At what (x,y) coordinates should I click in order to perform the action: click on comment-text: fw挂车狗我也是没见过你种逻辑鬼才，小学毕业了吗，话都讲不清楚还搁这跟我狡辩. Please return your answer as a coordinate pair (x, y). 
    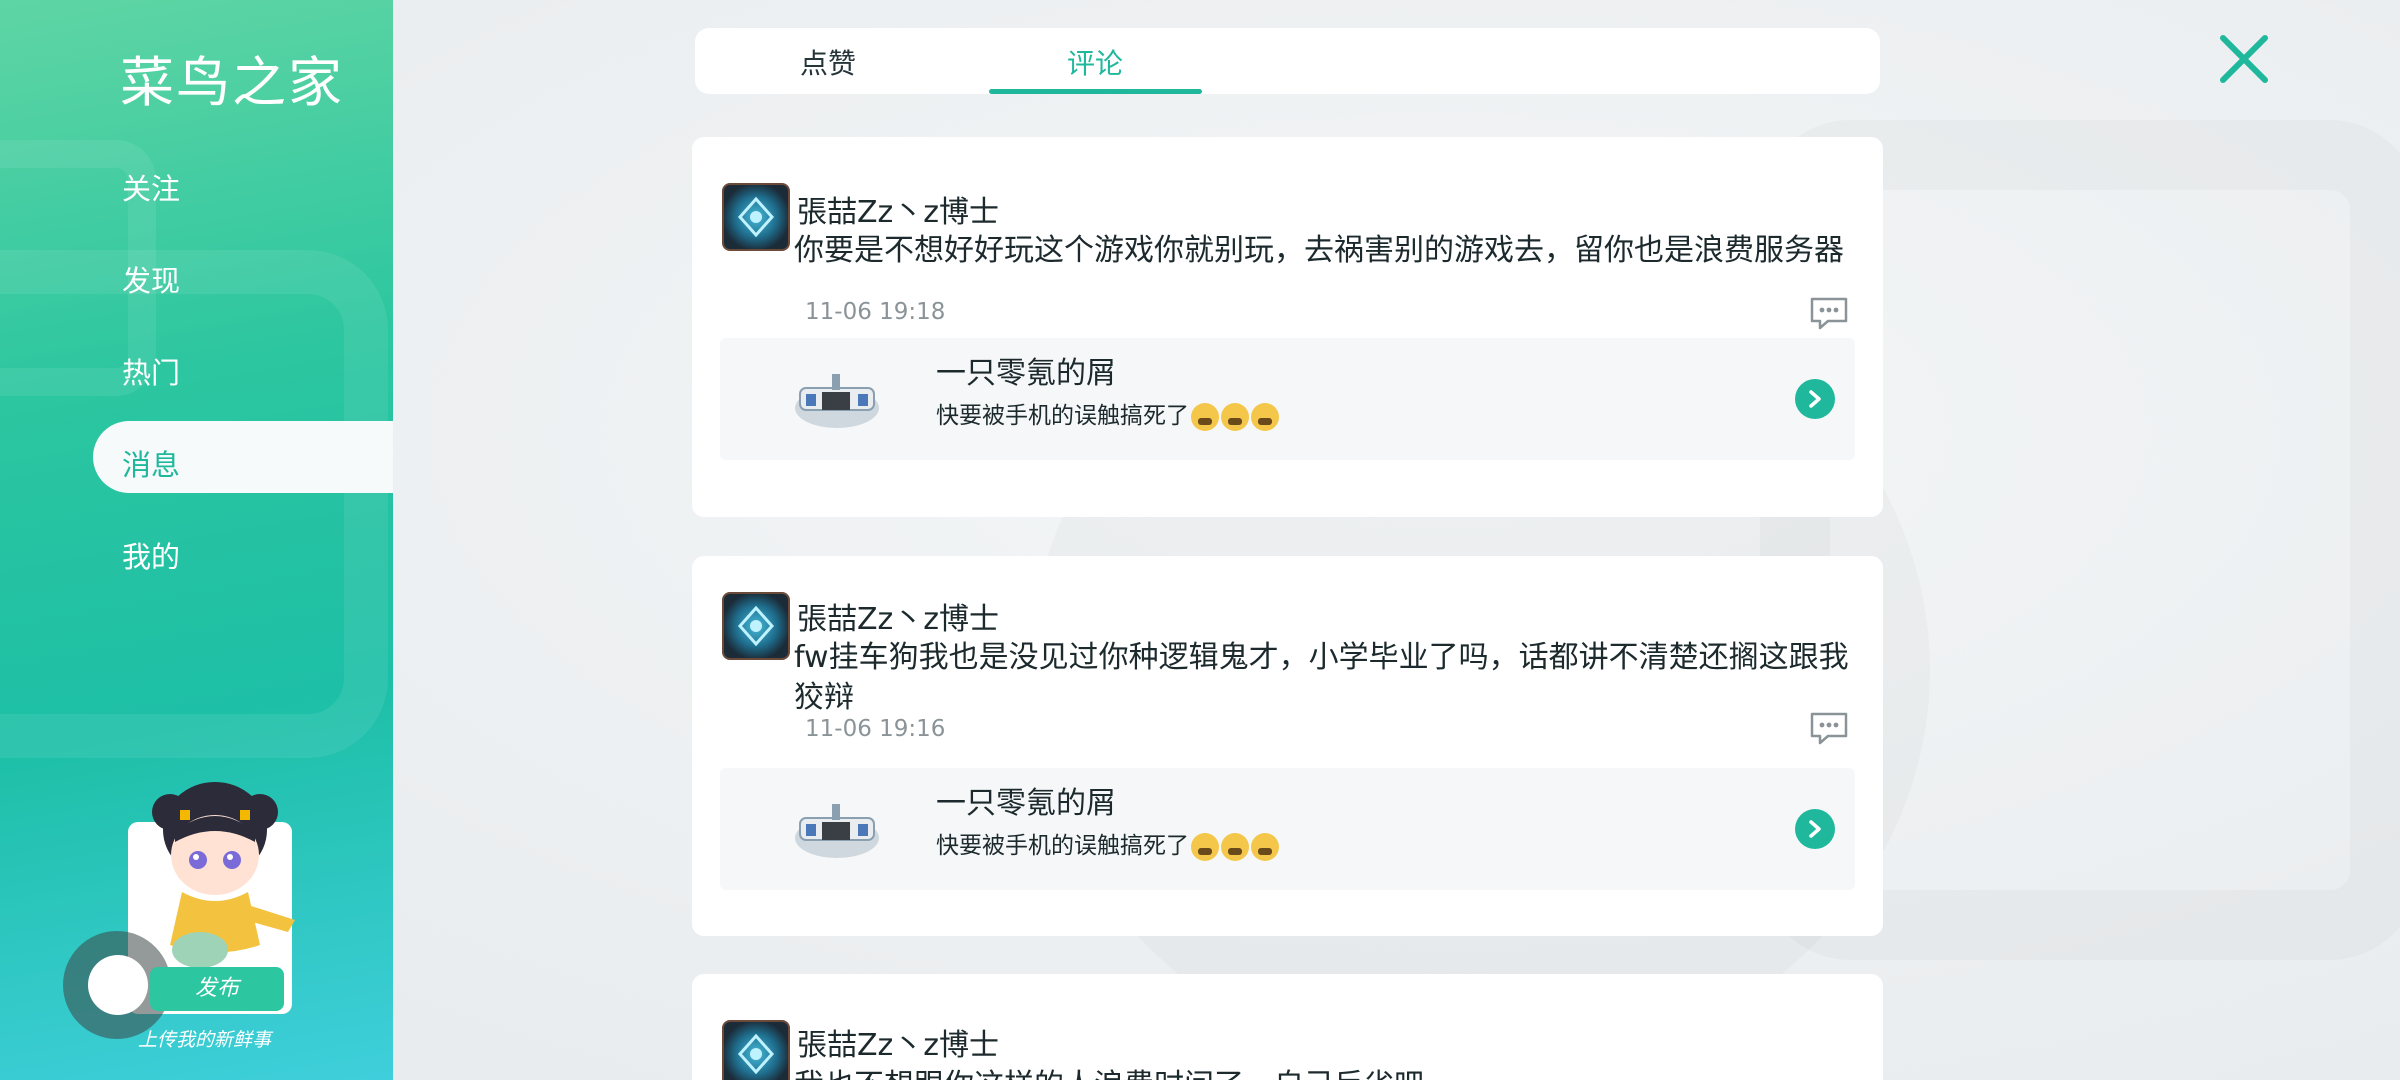
    Looking at the image, I should click on (1321, 677).